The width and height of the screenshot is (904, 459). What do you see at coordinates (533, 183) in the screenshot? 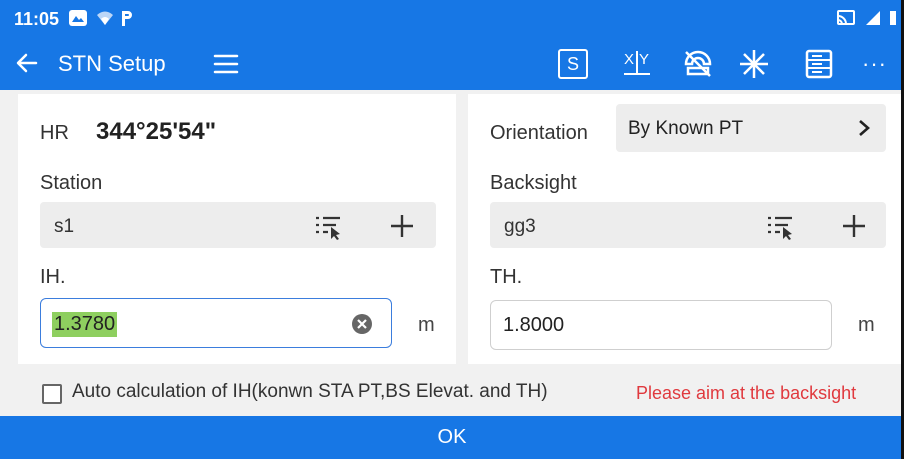
I see `backsight-label: Backsight` at bounding box center [533, 183].